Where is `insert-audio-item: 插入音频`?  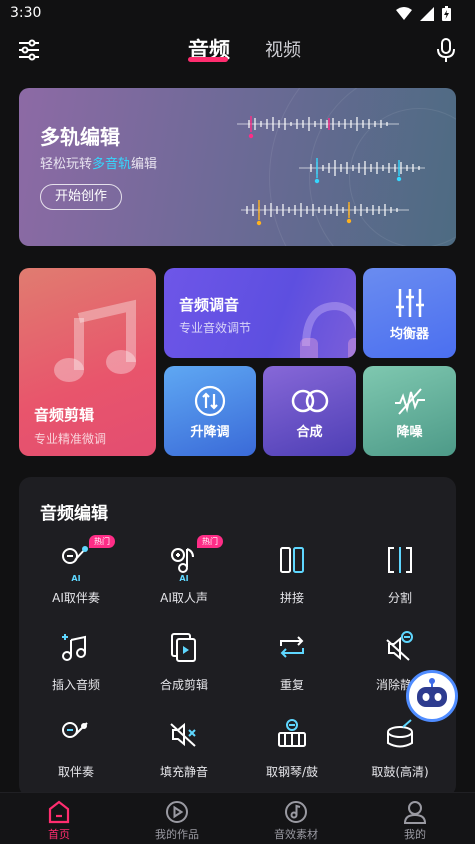
insert-audio-item: 插入音频 is located at coordinates (76, 670).